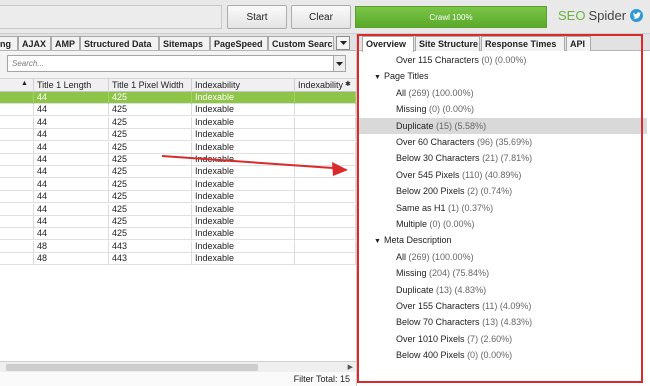 The image size is (650, 386). What do you see at coordinates (71, 86) in the screenshot?
I see `column-header-title-length: Title 1 Length` at bounding box center [71, 86].